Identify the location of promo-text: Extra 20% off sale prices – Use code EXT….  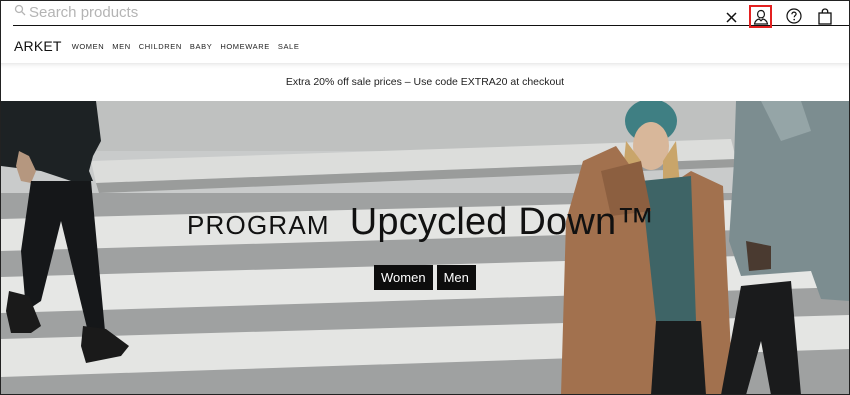
(425, 82).